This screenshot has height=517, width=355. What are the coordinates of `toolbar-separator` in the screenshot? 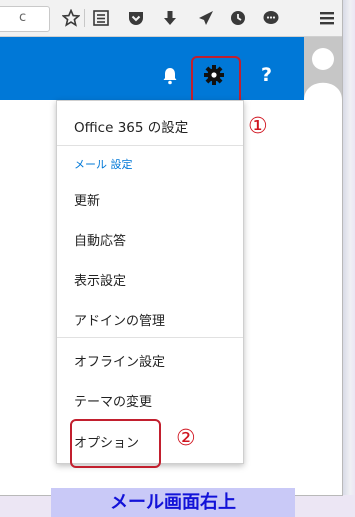 It's located at (84, 18).